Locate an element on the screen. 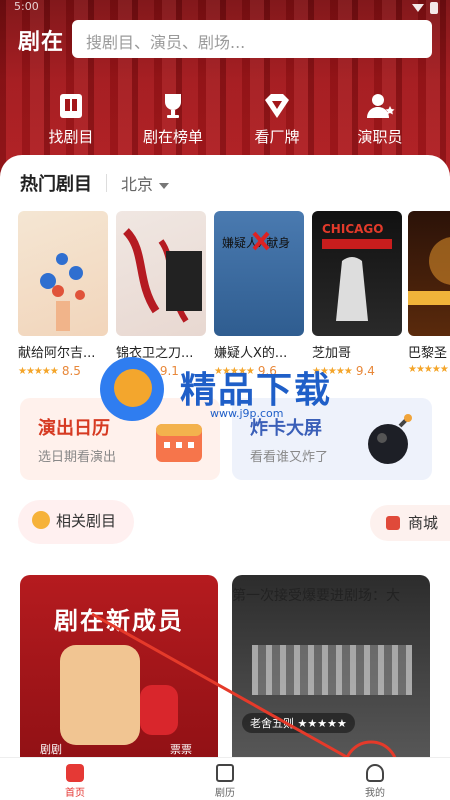  show-title: 巴黎圣 is located at coordinates (428, 353).